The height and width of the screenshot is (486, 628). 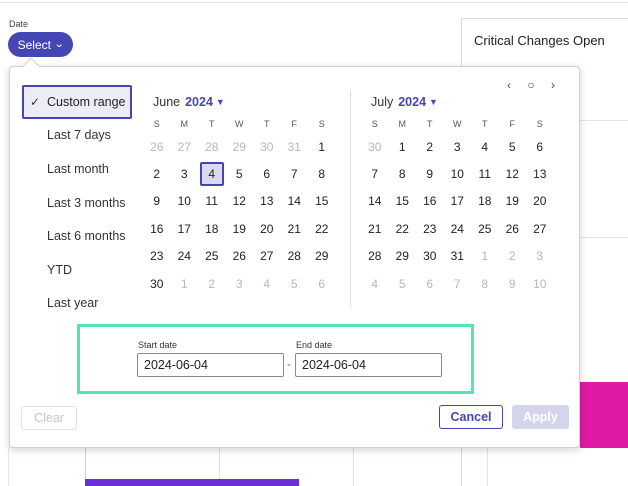 I want to click on preset-custom-range: ✓ Custom range, so click(x=77, y=102).